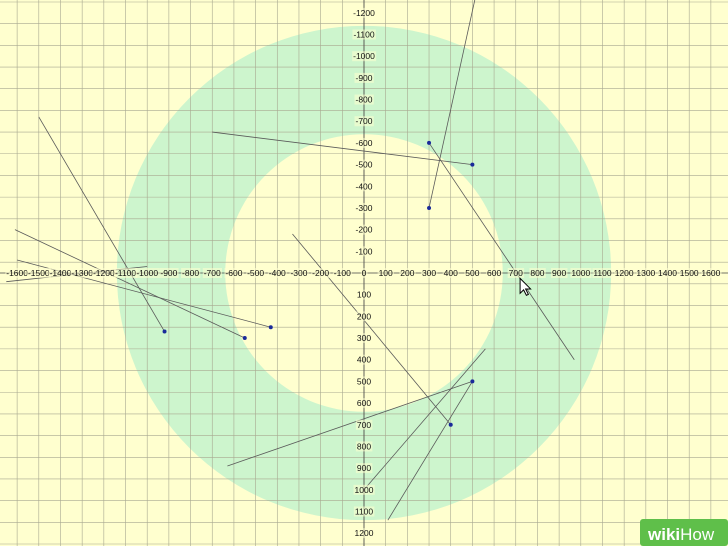  I want to click on x-tick-label: 400, so click(451, 273).